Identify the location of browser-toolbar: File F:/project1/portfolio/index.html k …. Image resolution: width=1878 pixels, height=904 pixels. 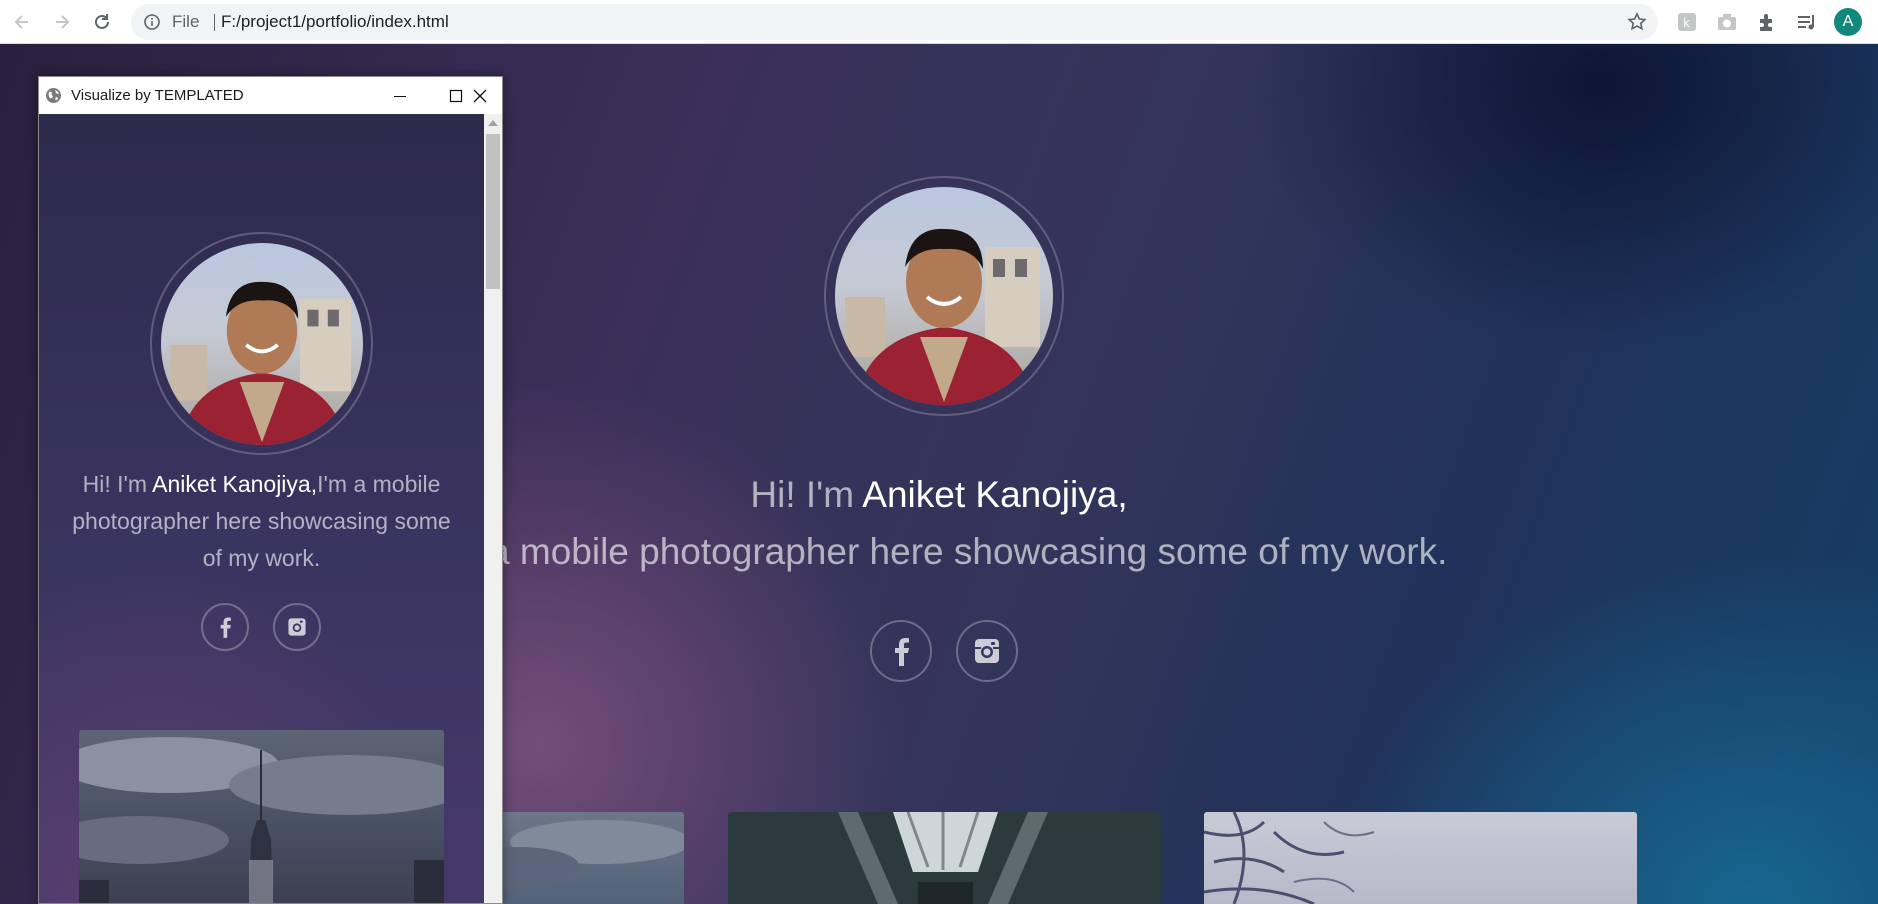
(939, 22).